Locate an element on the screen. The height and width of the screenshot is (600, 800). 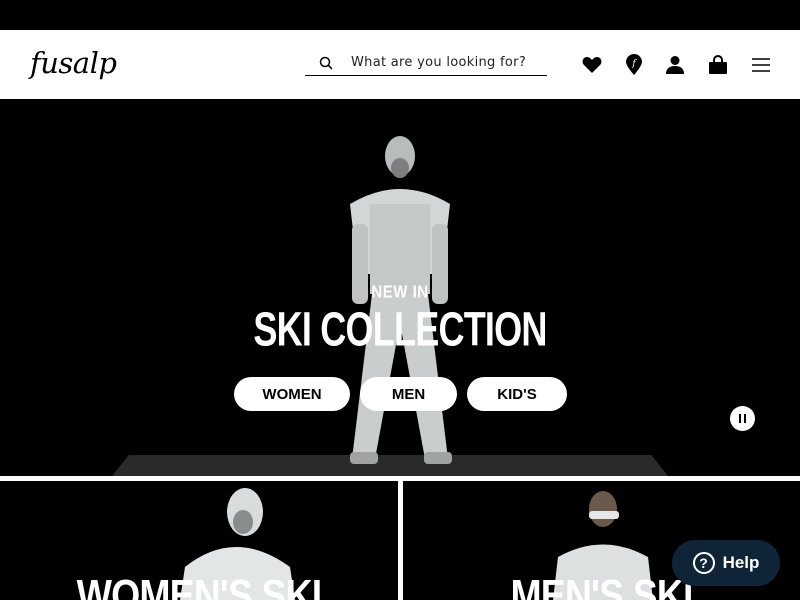
hero-title: SKI COLLECTION is located at coordinates (400, 329).